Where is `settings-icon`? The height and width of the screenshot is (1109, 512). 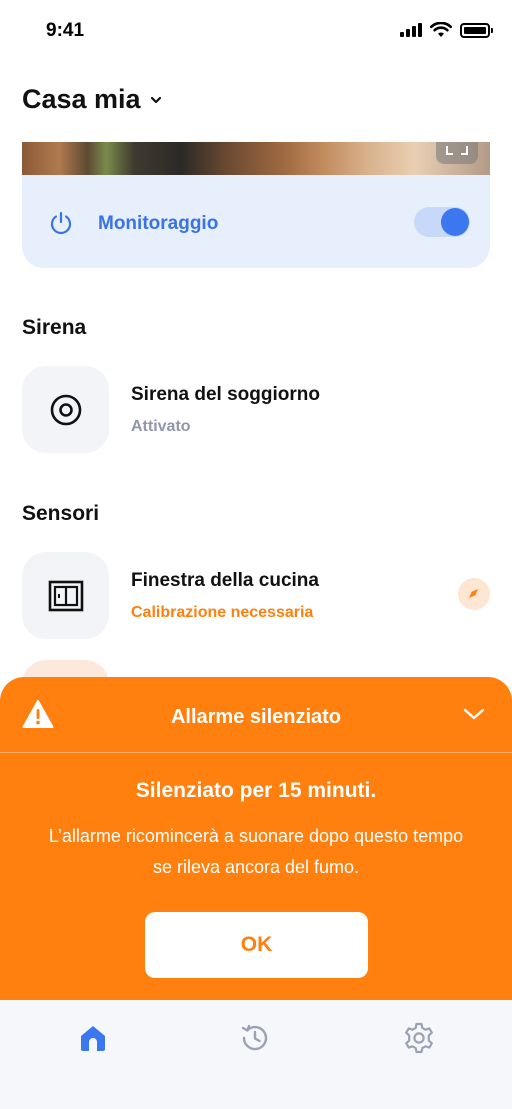
settings-icon is located at coordinates (419, 1038).